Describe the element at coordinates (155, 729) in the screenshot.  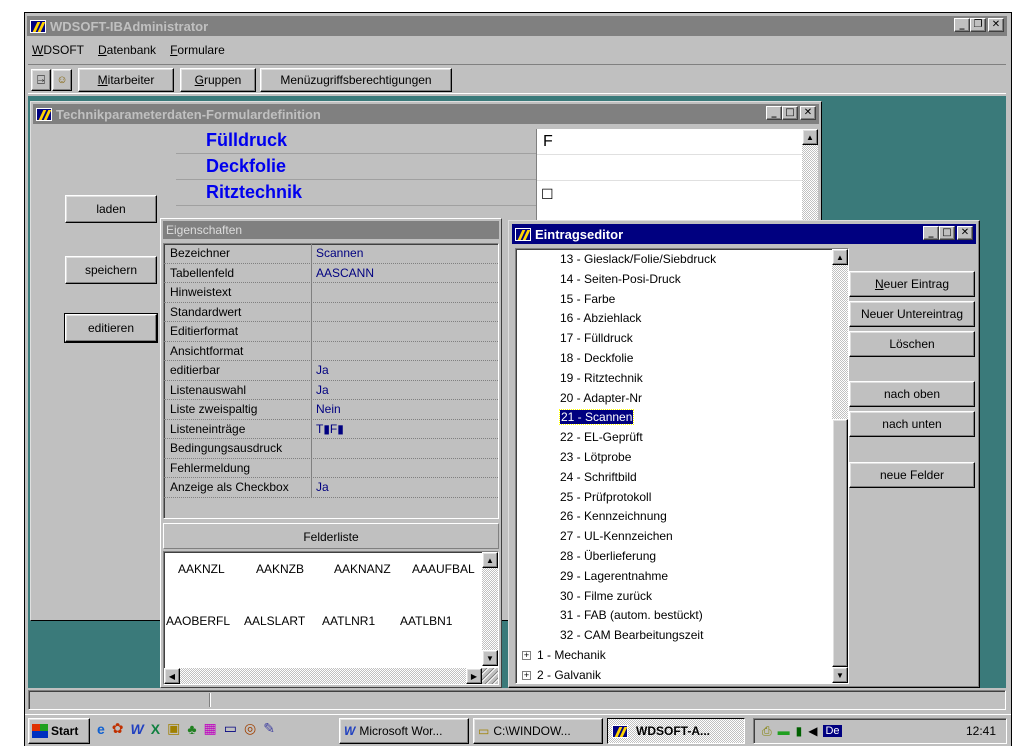
I see `excel-icon: X` at that location.